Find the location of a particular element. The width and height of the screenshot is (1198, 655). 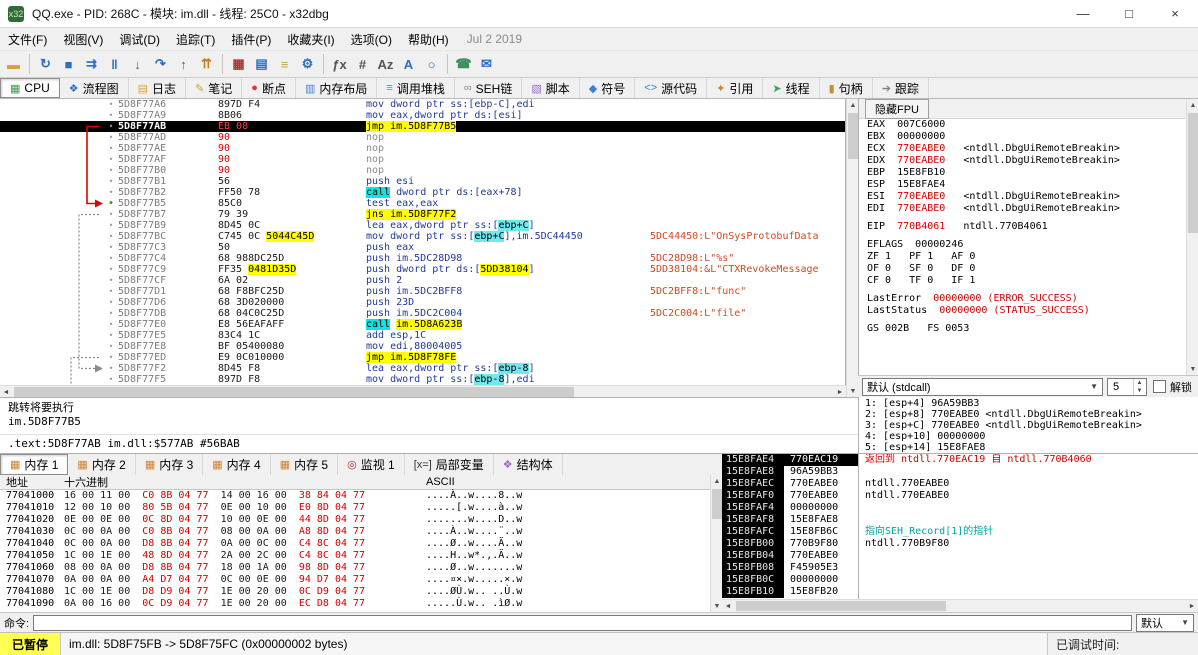

tab-handles: ▮ 句柄 is located at coordinates (846, 88).